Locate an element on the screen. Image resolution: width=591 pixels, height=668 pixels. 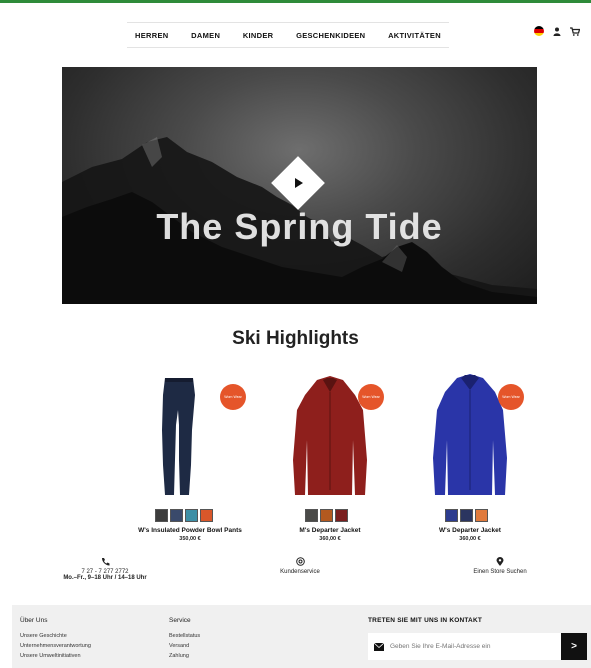
product-name: W's Departer Jacket is located at coordinates (470, 530).